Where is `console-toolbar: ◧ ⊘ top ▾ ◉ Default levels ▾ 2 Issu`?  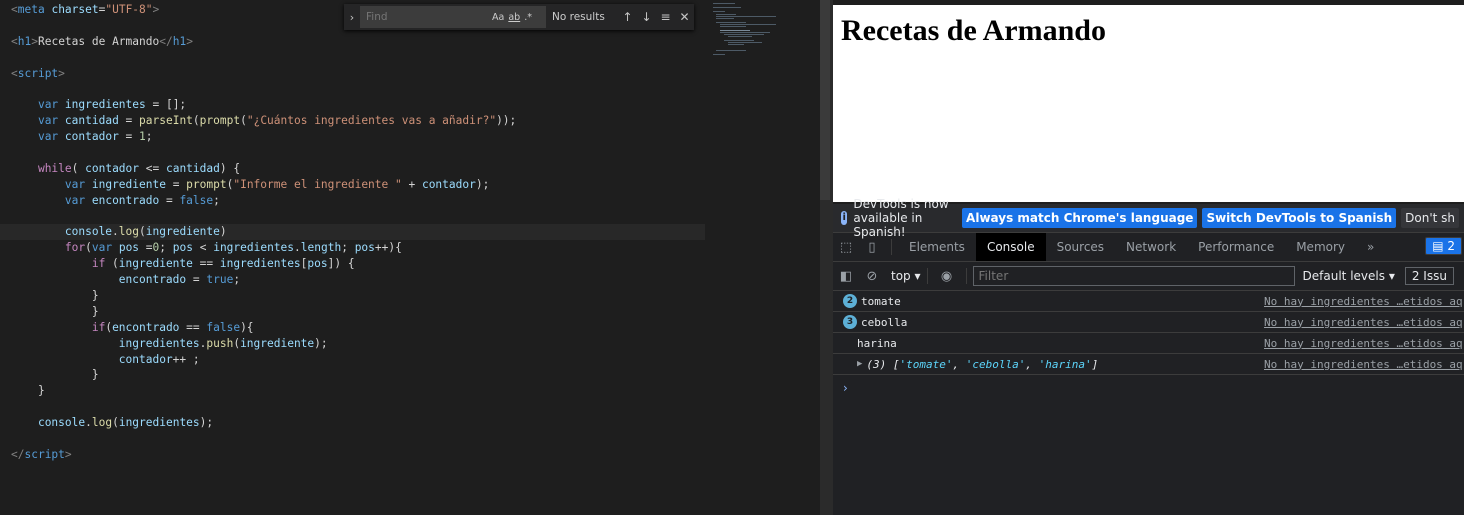 console-toolbar: ◧ ⊘ top ▾ ◉ Default levels ▾ 2 Issu is located at coordinates (1148, 276).